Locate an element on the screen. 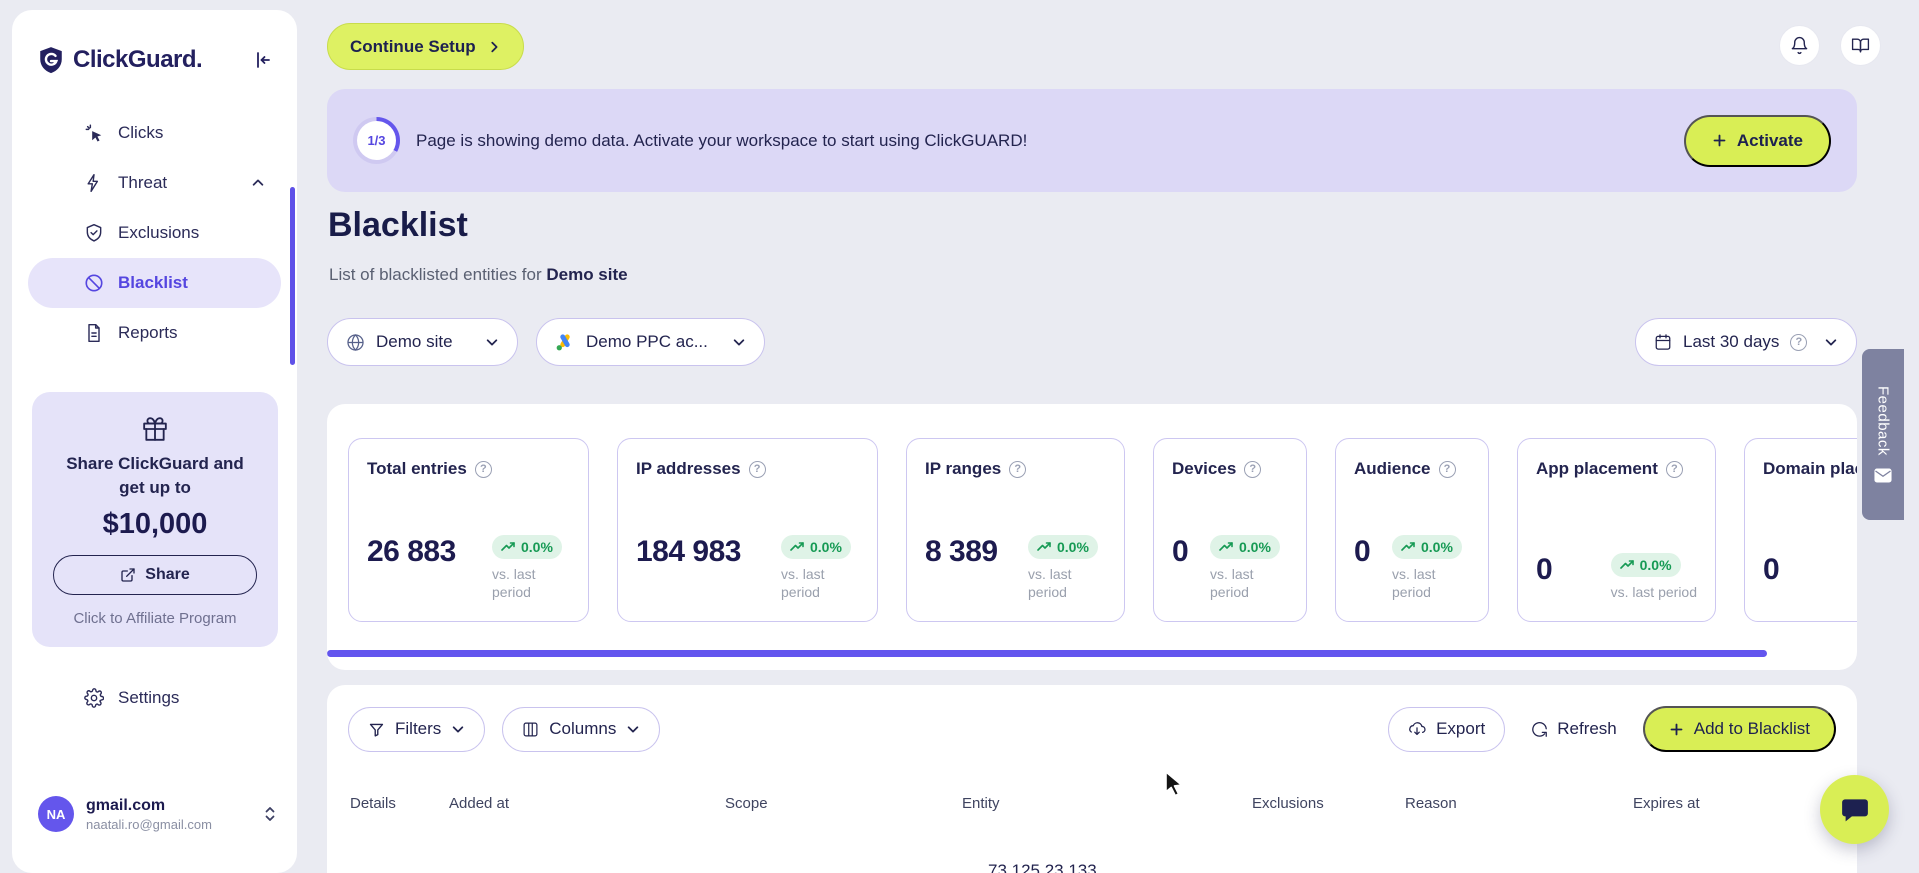 This screenshot has width=1919, height=873. columns-button: Columns is located at coordinates (581, 729).